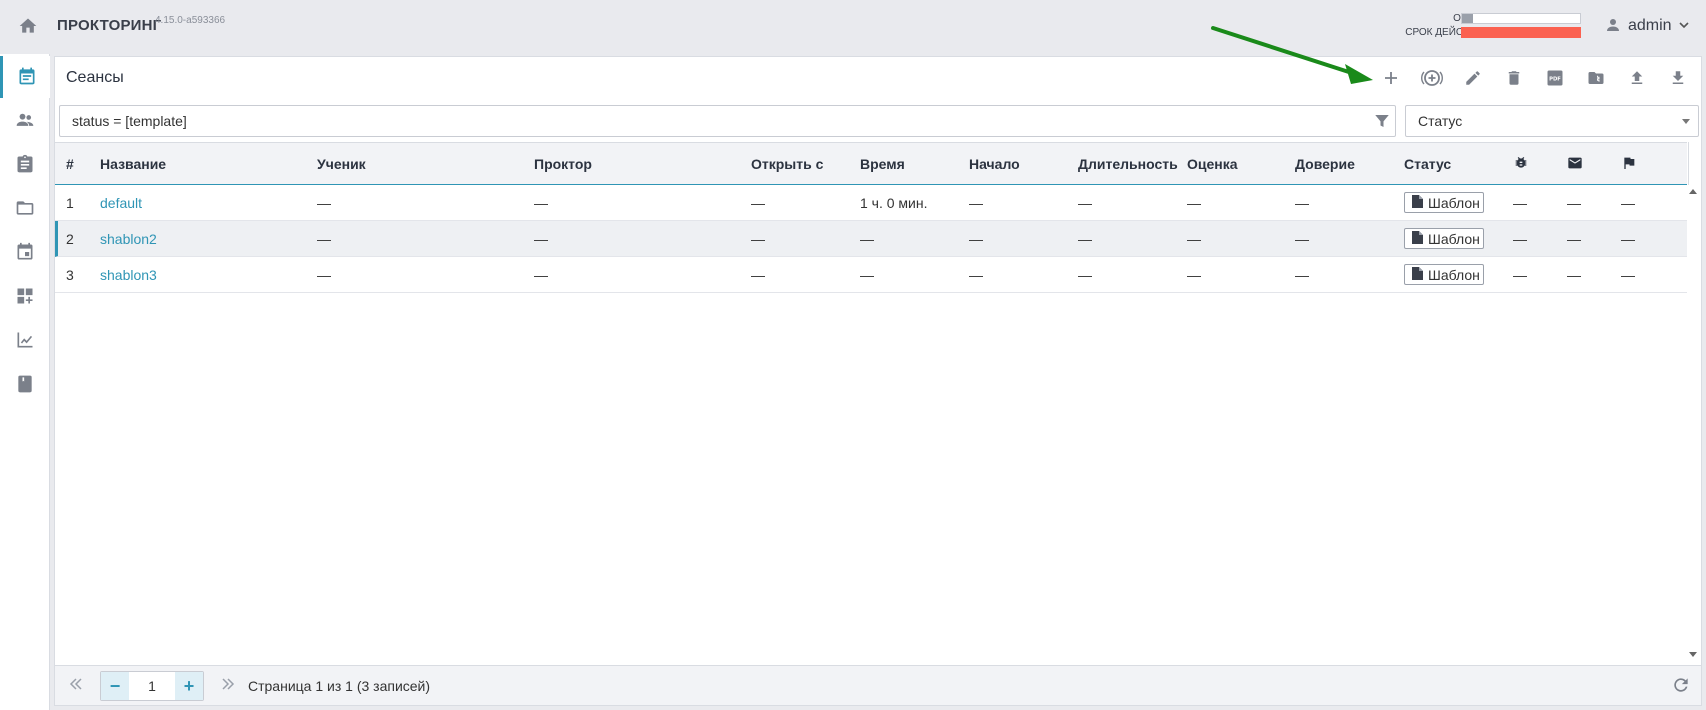 Image resolution: width=1706 pixels, height=710 pixels. What do you see at coordinates (25, 121) in the screenshot?
I see `sidebar-item-users` at bounding box center [25, 121].